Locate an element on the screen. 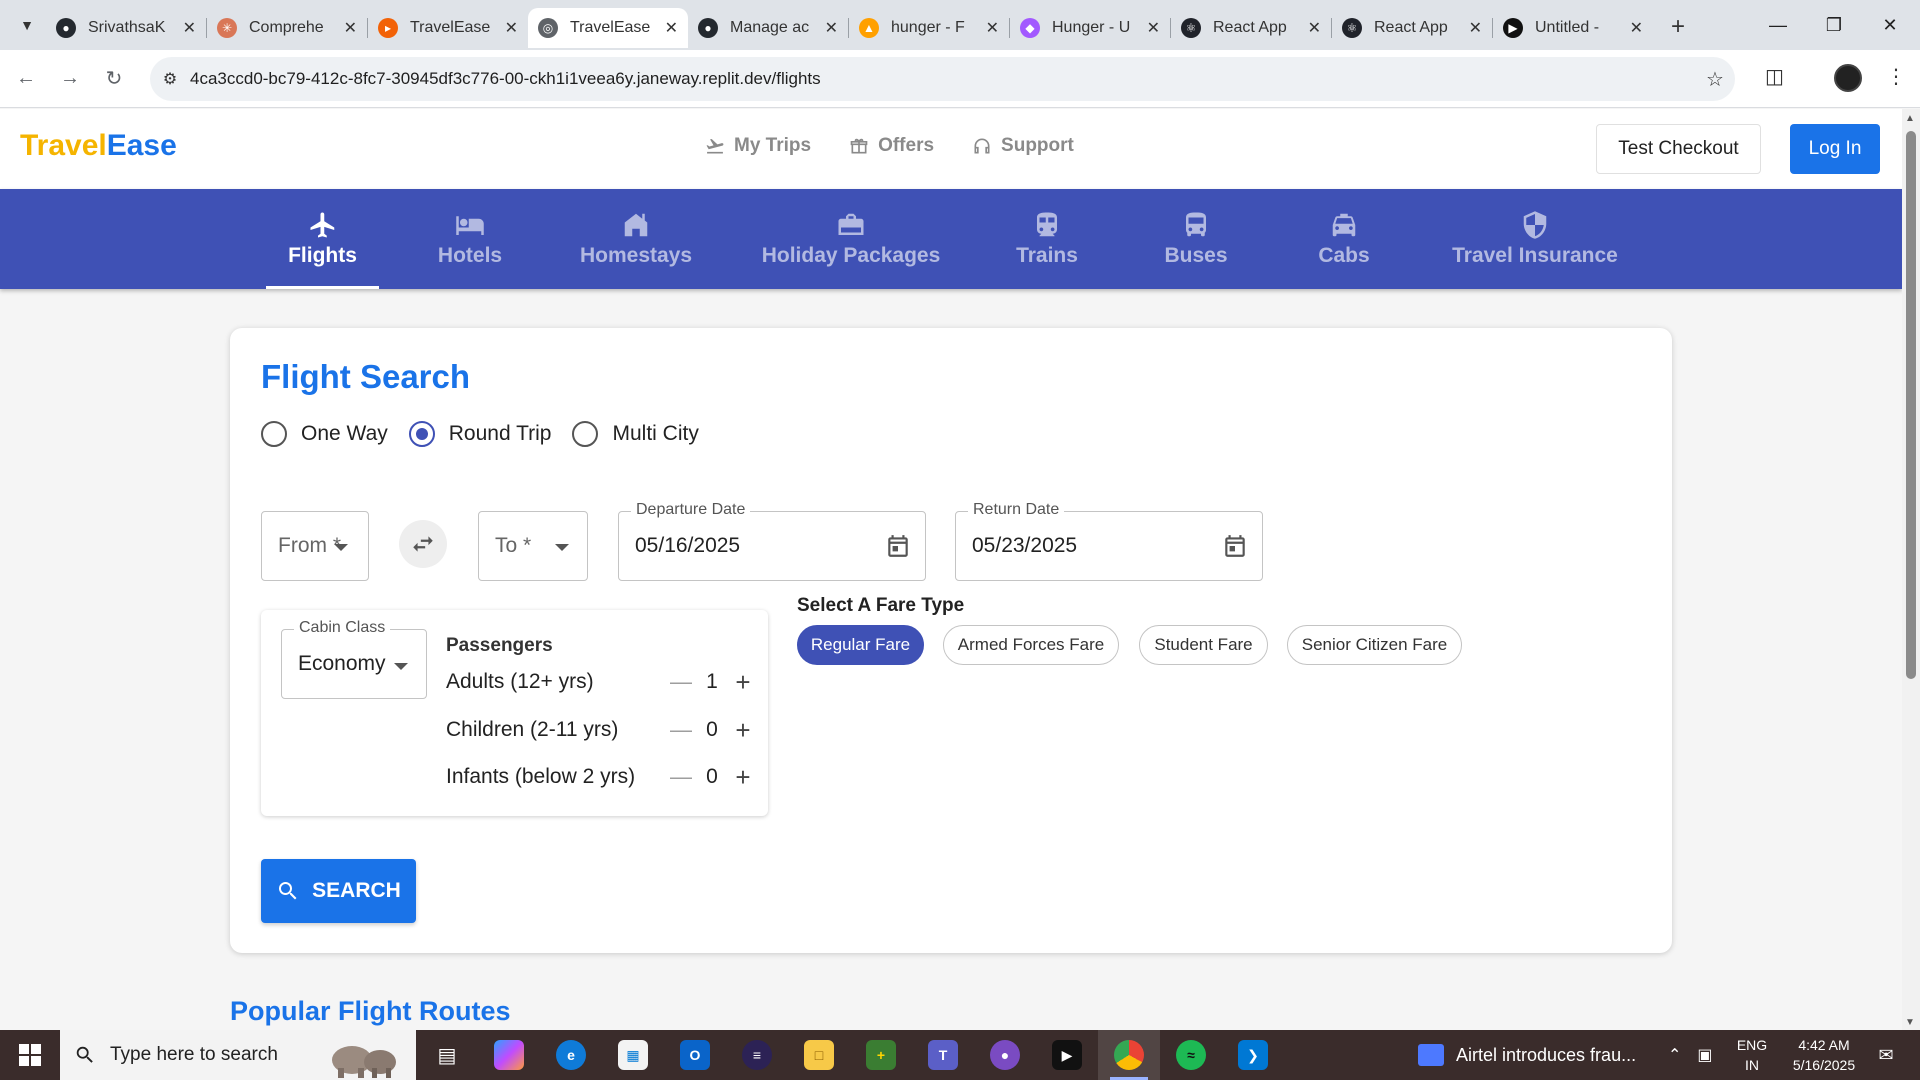 Image resolution: width=1920 pixels, height=1080 pixels. notifications-icon: ✉ is located at coordinates (1886, 1055).